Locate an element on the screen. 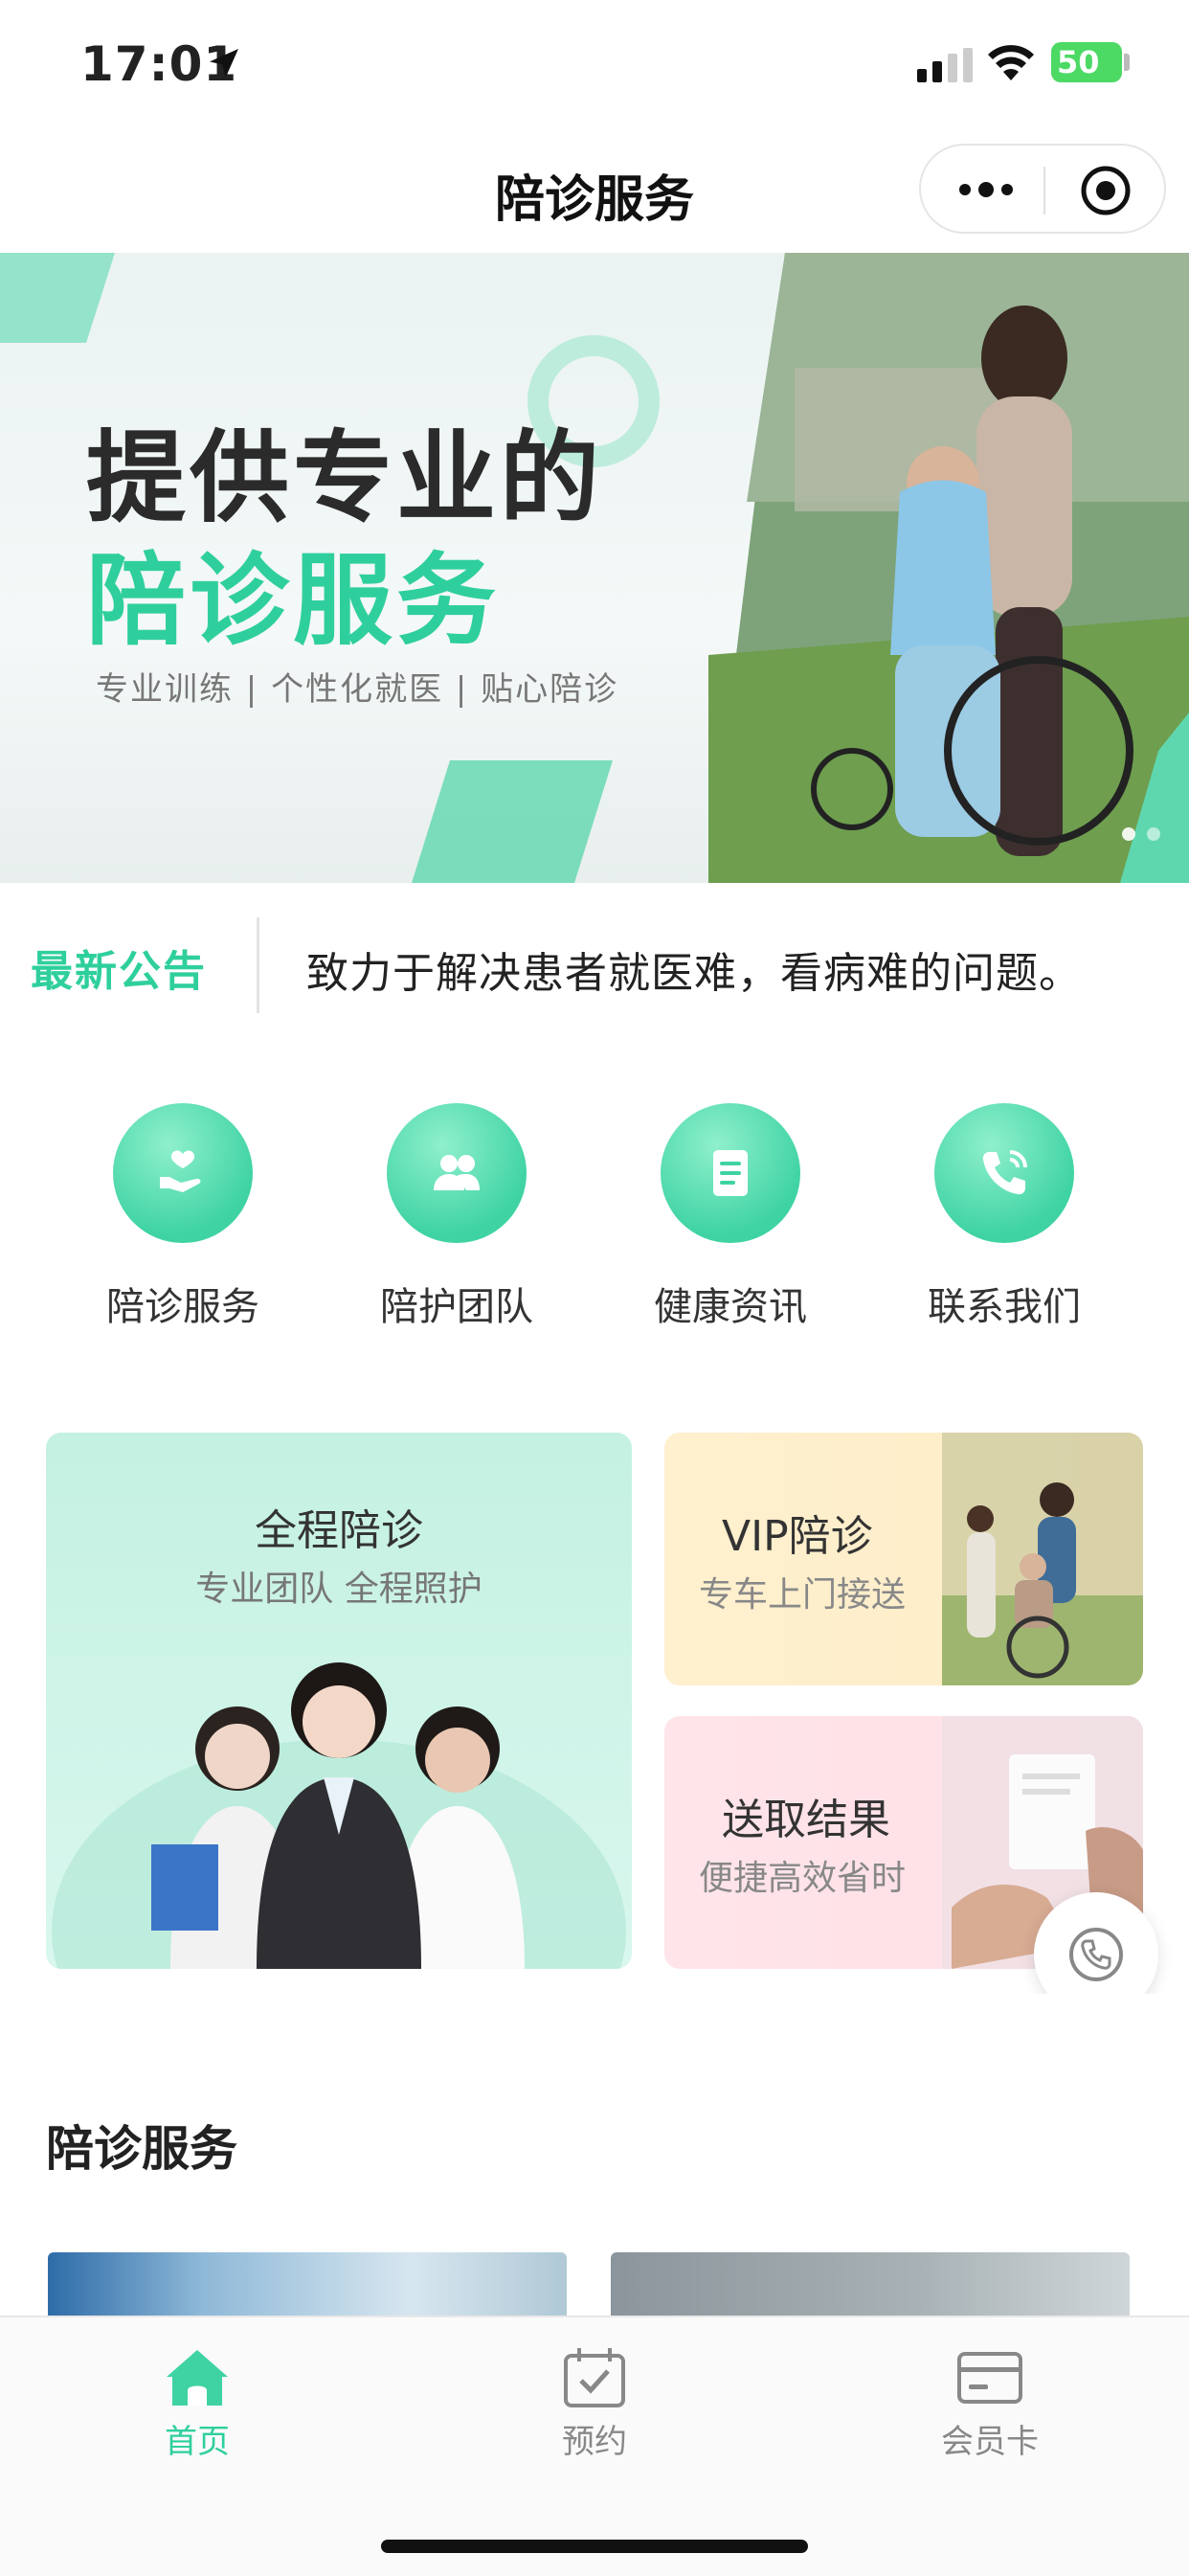  quick-link-care-team: 陪护团队 is located at coordinates (457, 1217).